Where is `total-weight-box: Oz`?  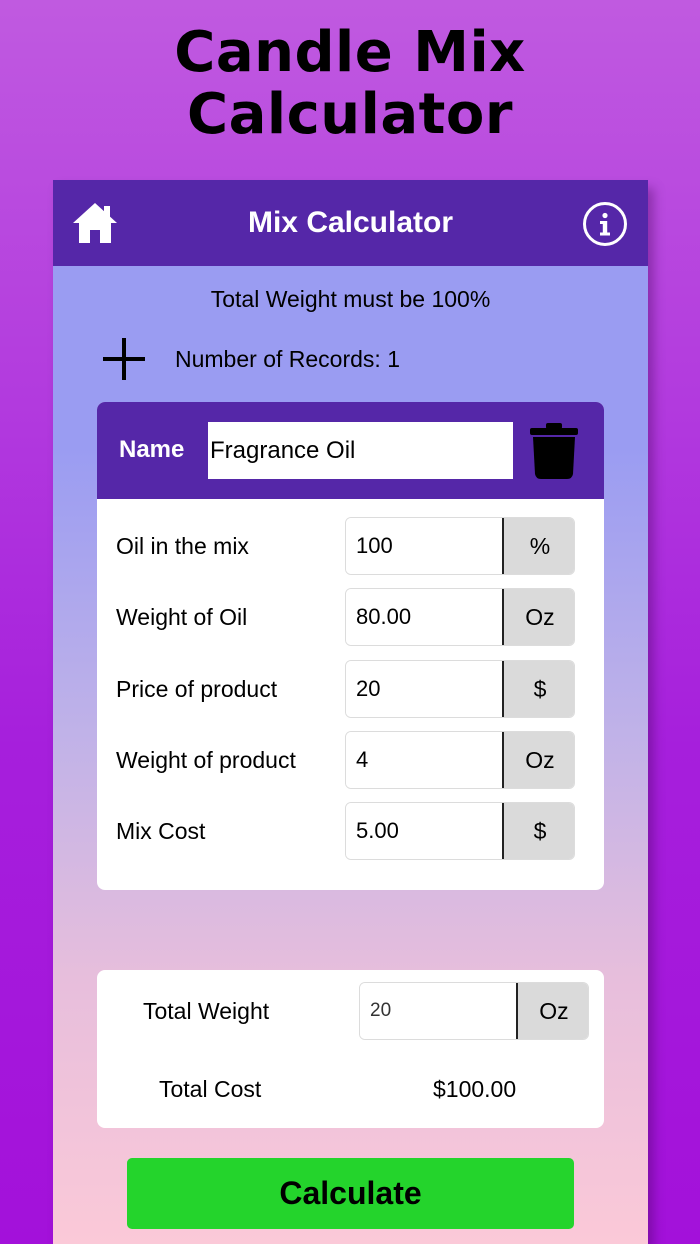 total-weight-box: Oz is located at coordinates (474, 1011).